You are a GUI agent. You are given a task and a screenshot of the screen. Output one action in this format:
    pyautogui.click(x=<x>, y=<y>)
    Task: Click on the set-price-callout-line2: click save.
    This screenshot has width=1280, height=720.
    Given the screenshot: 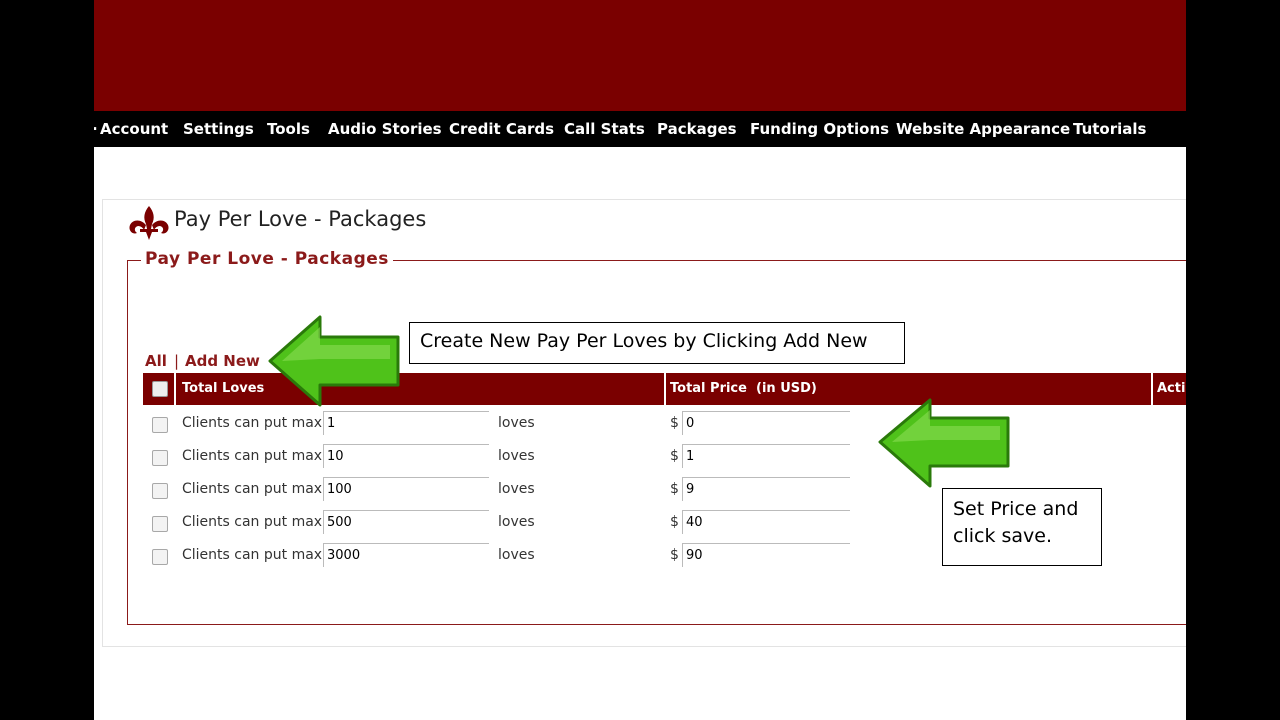 What is the action you would take?
    pyautogui.click(x=1003, y=536)
    